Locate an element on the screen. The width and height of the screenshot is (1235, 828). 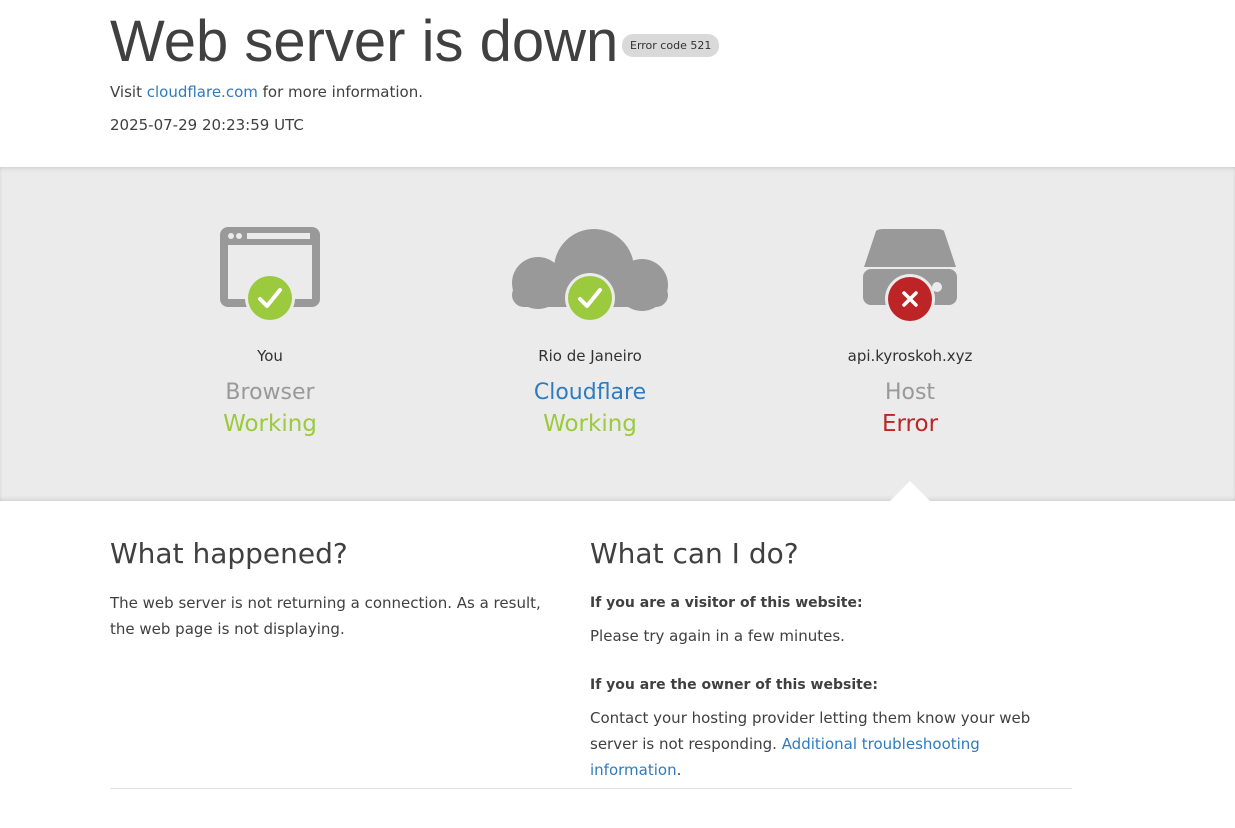
timestamp: 2025-07-29 20:23:59 UTC is located at coordinates (207, 125).